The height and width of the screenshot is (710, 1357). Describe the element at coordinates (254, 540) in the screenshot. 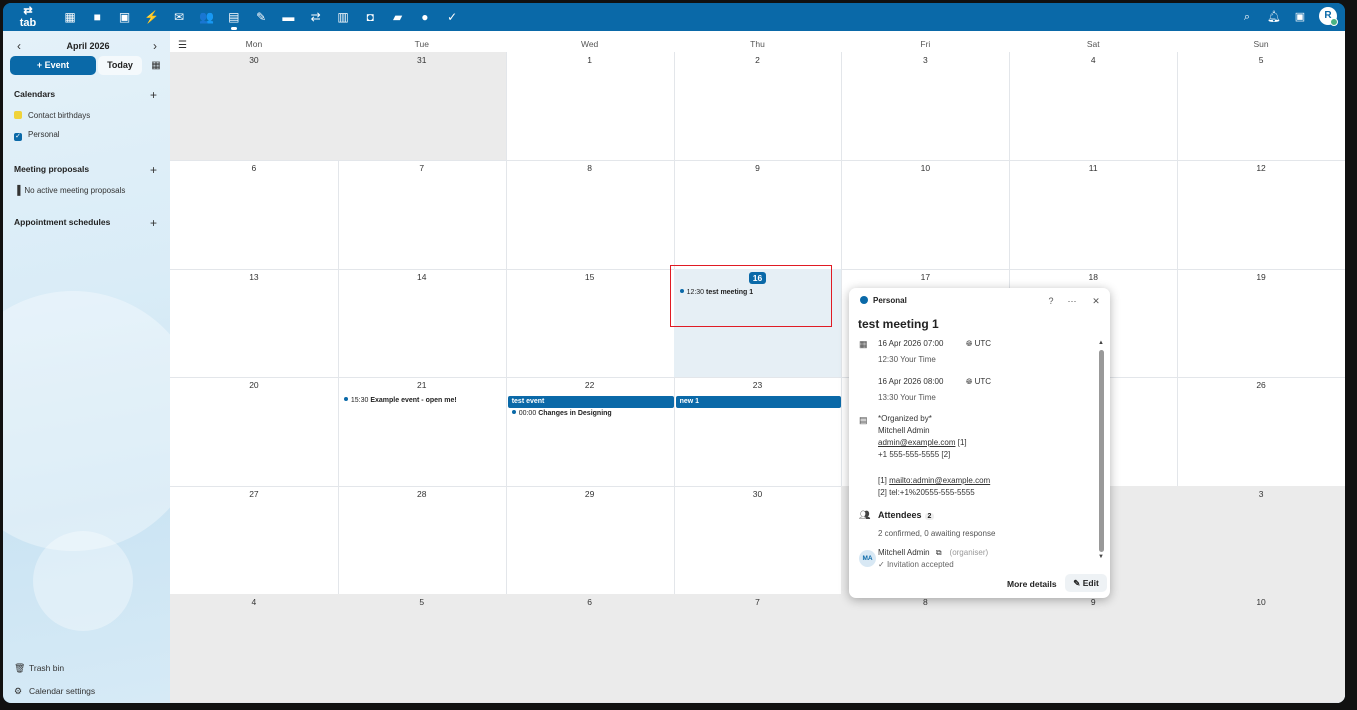

I see `day-cell: 27` at that location.